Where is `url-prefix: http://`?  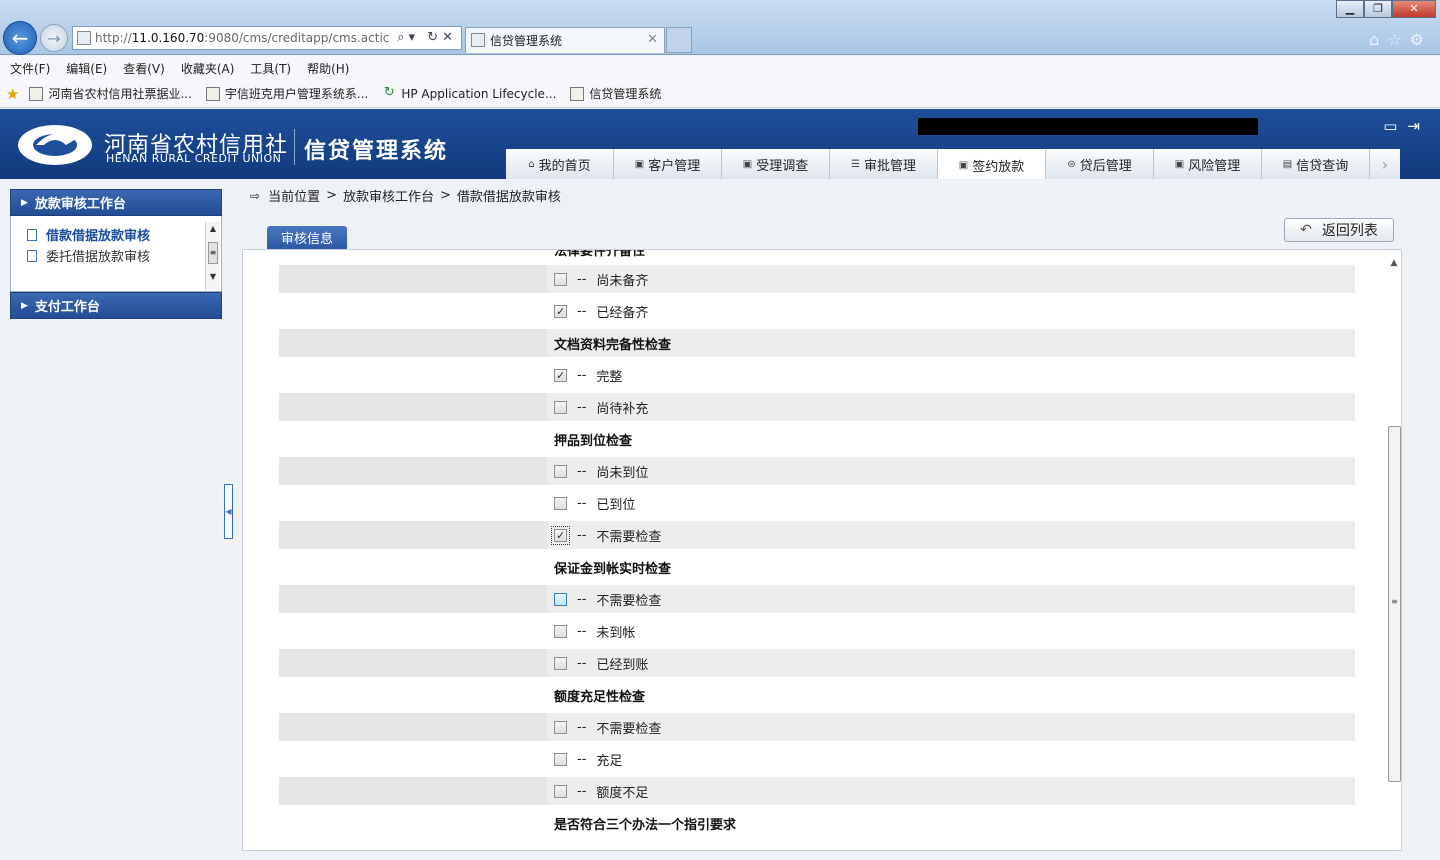
url-prefix: http:// is located at coordinates (113, 38).